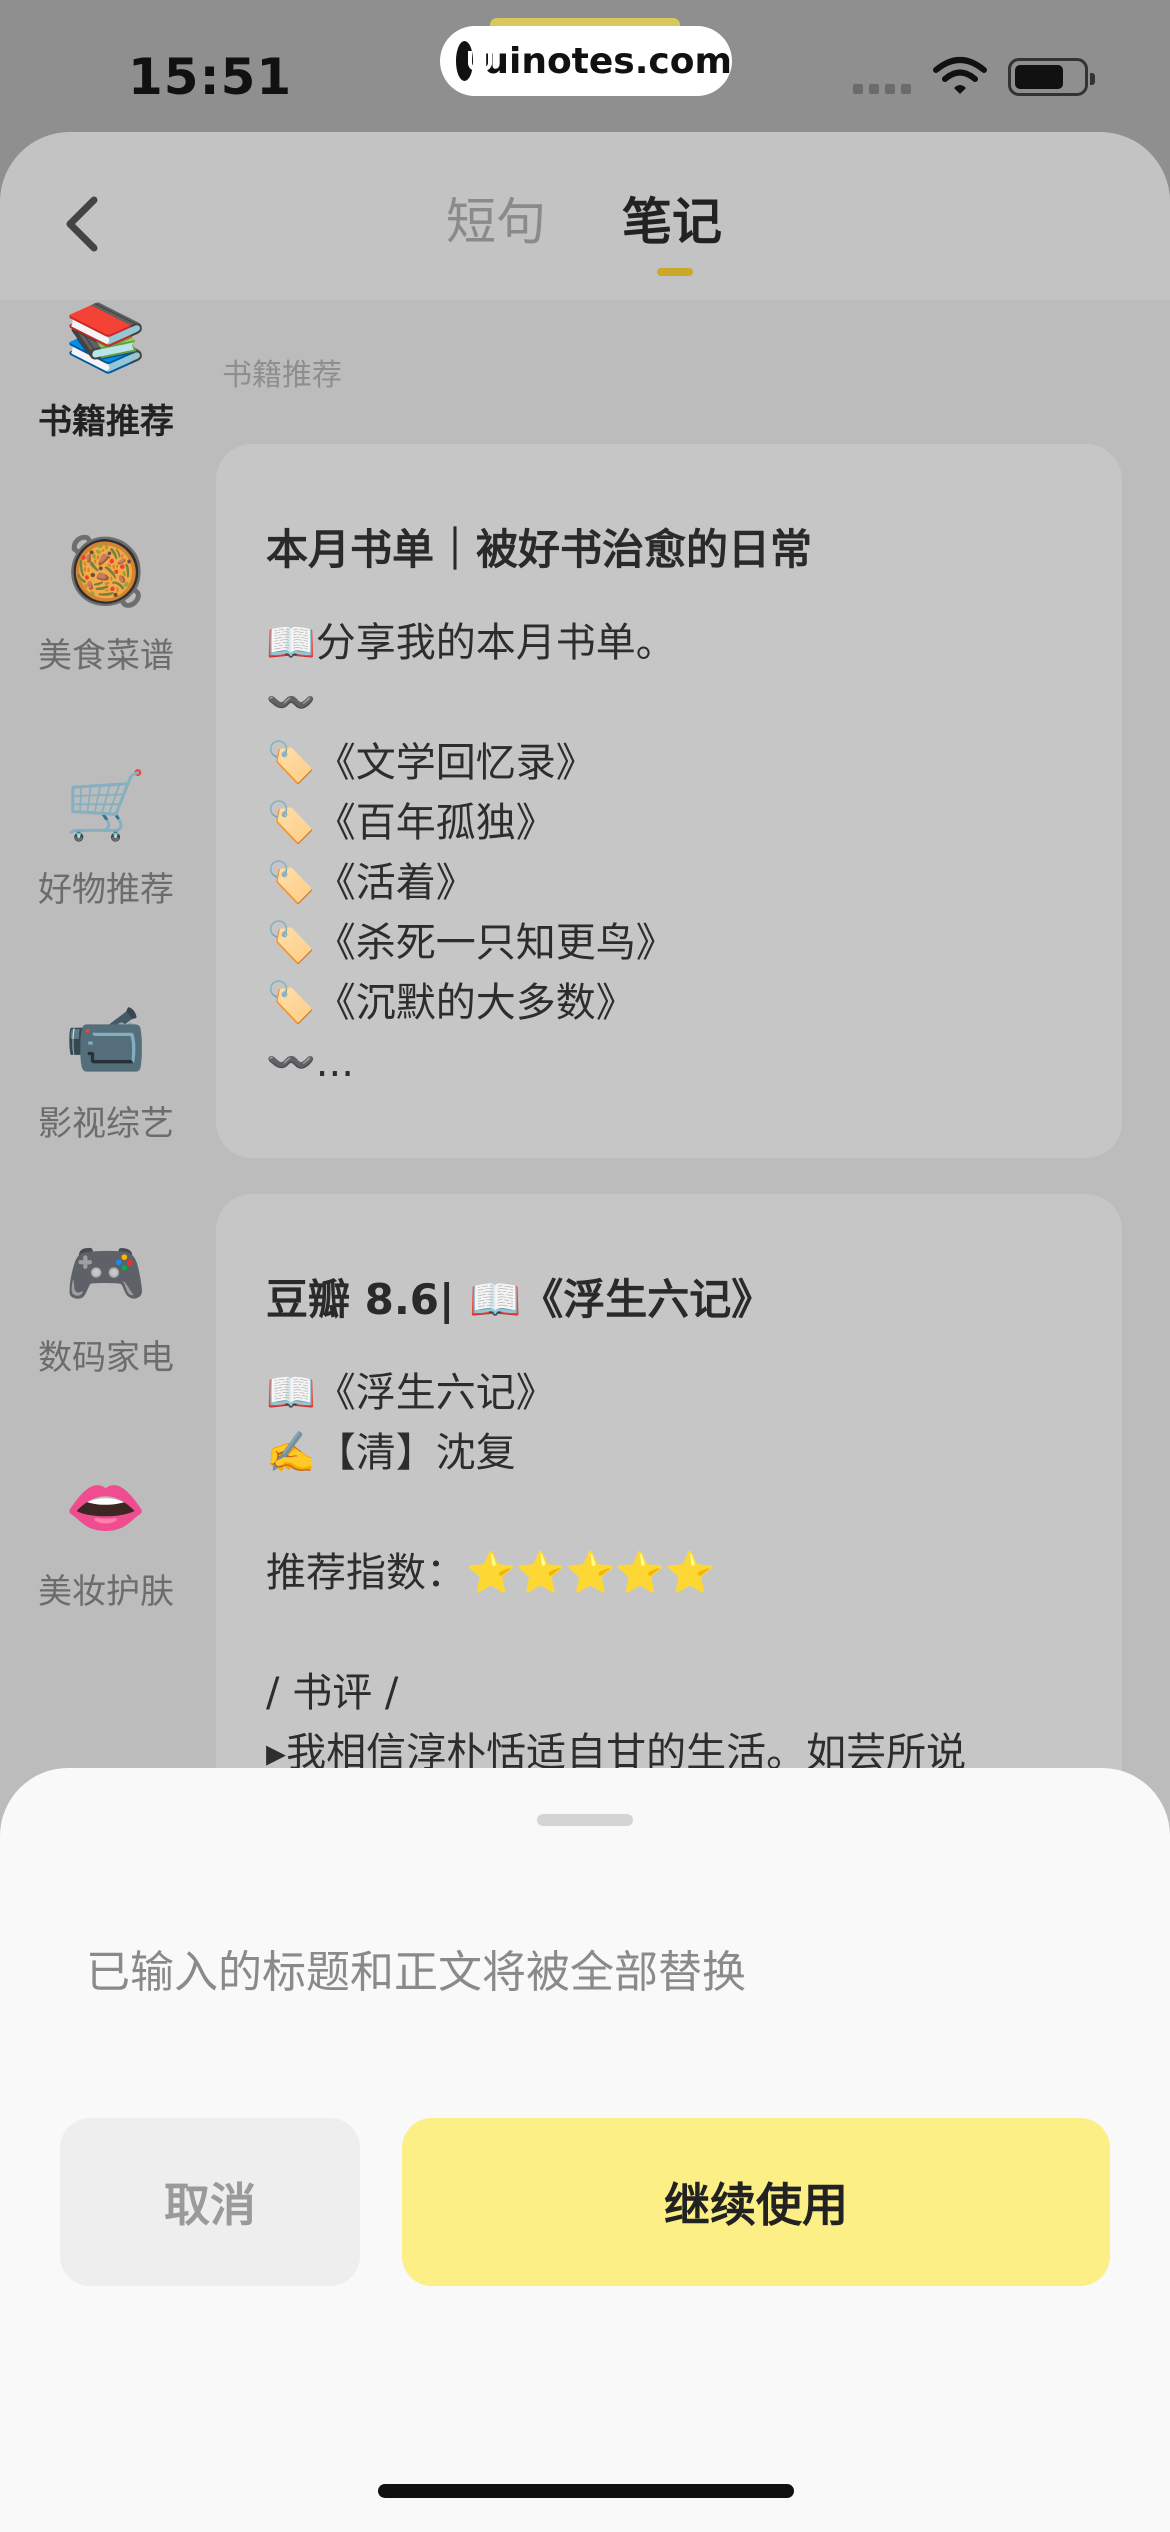 The height and width of the screenshot is (2532, 1170). I want to click on status-bar: 15:51 uinotes.com, so click(585, 70).